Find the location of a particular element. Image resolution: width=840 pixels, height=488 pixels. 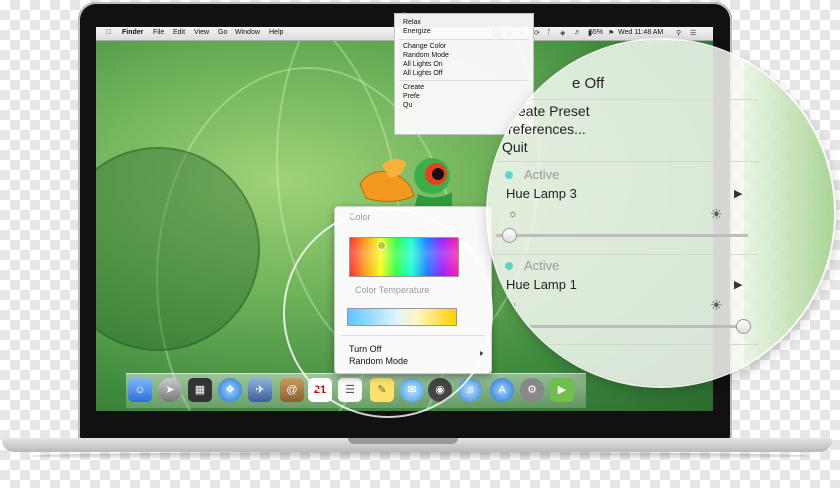

safari-icon: ❖ is located at coordinates (230, 390).